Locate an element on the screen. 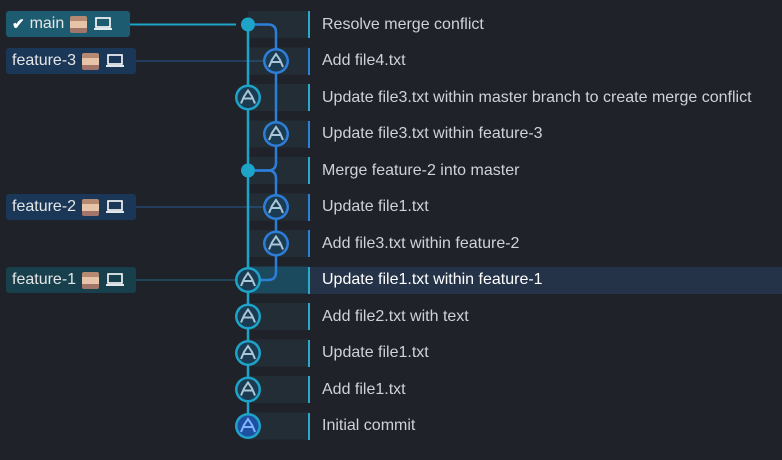 The image size is (782, 460). commit-row: Update file1.txt within feature-1 is located at coordinates (545, 280).